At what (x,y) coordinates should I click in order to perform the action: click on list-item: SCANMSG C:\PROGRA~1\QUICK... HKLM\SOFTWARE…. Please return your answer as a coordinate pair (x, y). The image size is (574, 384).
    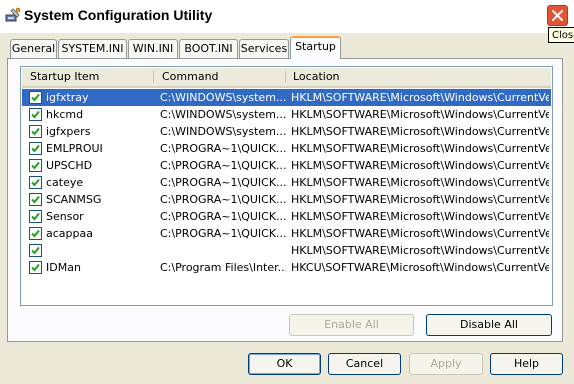
    Looking at the image, I should click on (286, 199).